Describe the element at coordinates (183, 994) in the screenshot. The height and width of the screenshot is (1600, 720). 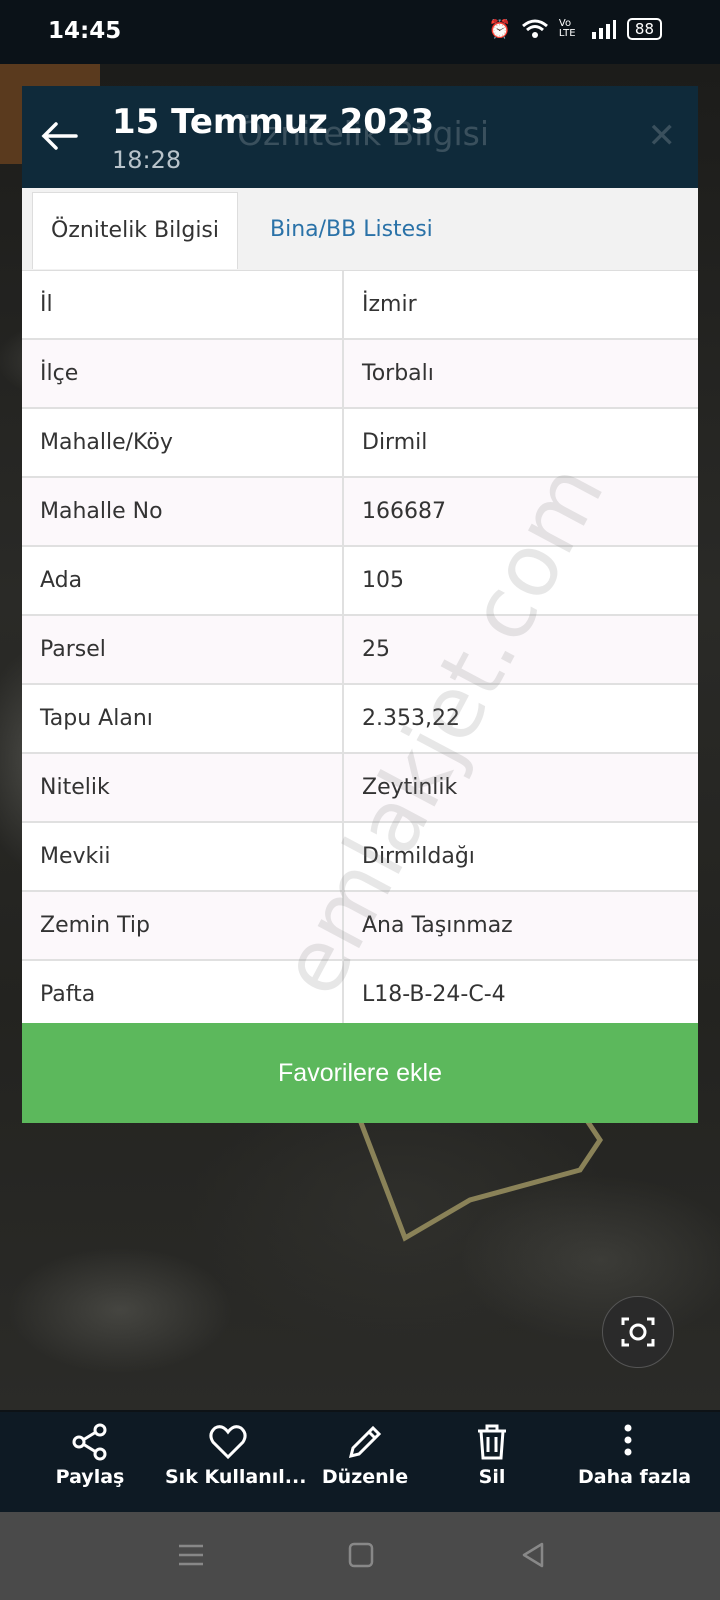
I see `attribute-key: Pafta` at that location.